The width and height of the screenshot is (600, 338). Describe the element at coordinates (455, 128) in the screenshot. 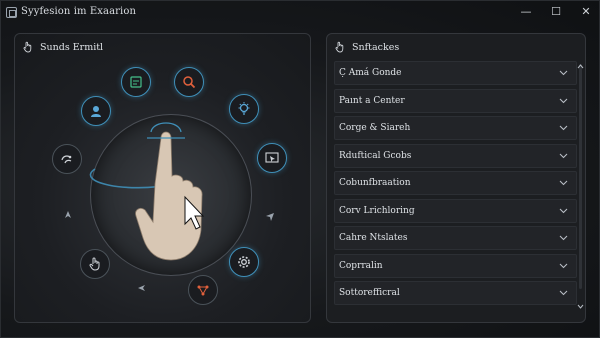

I see `list-item: Corge & Siareh` at that location.